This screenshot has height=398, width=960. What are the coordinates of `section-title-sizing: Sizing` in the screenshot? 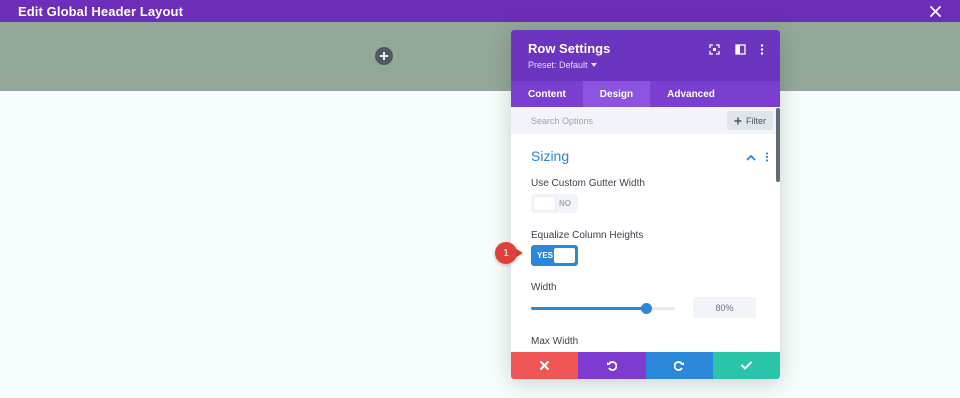 It's located at (550, 156).